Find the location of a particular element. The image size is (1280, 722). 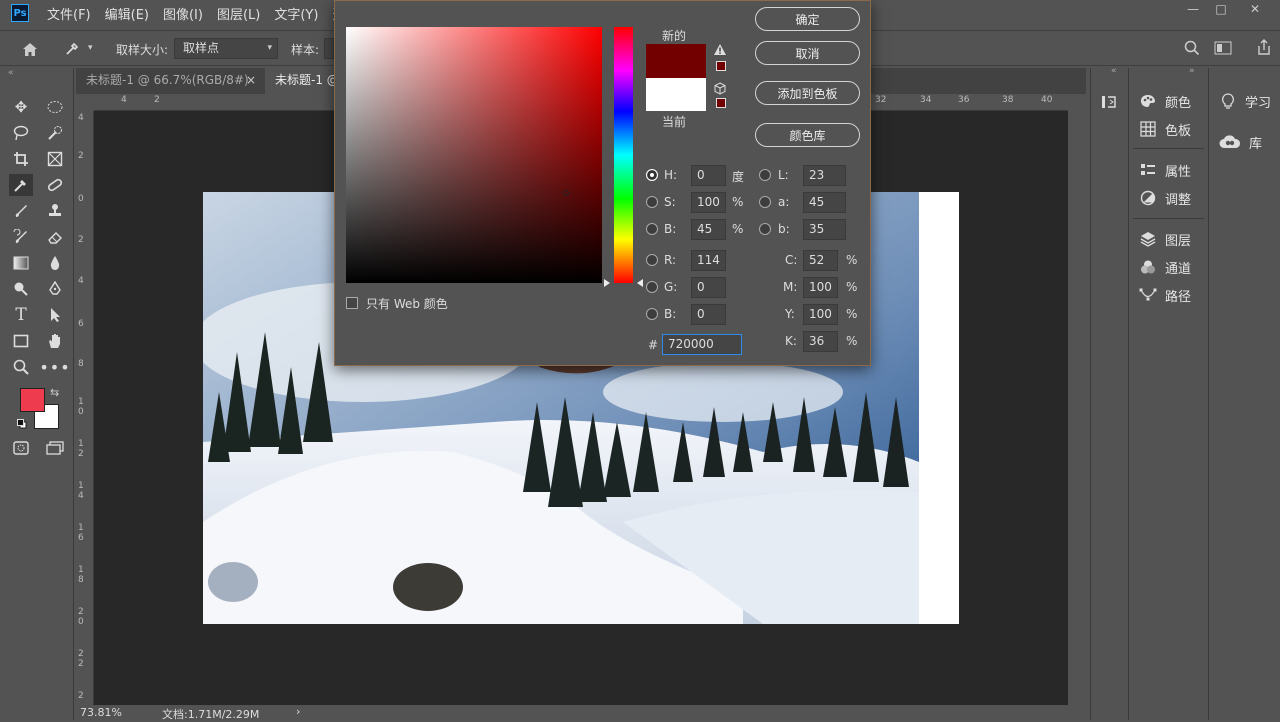

minimize-button: — is located at coordinates (1193, 9).